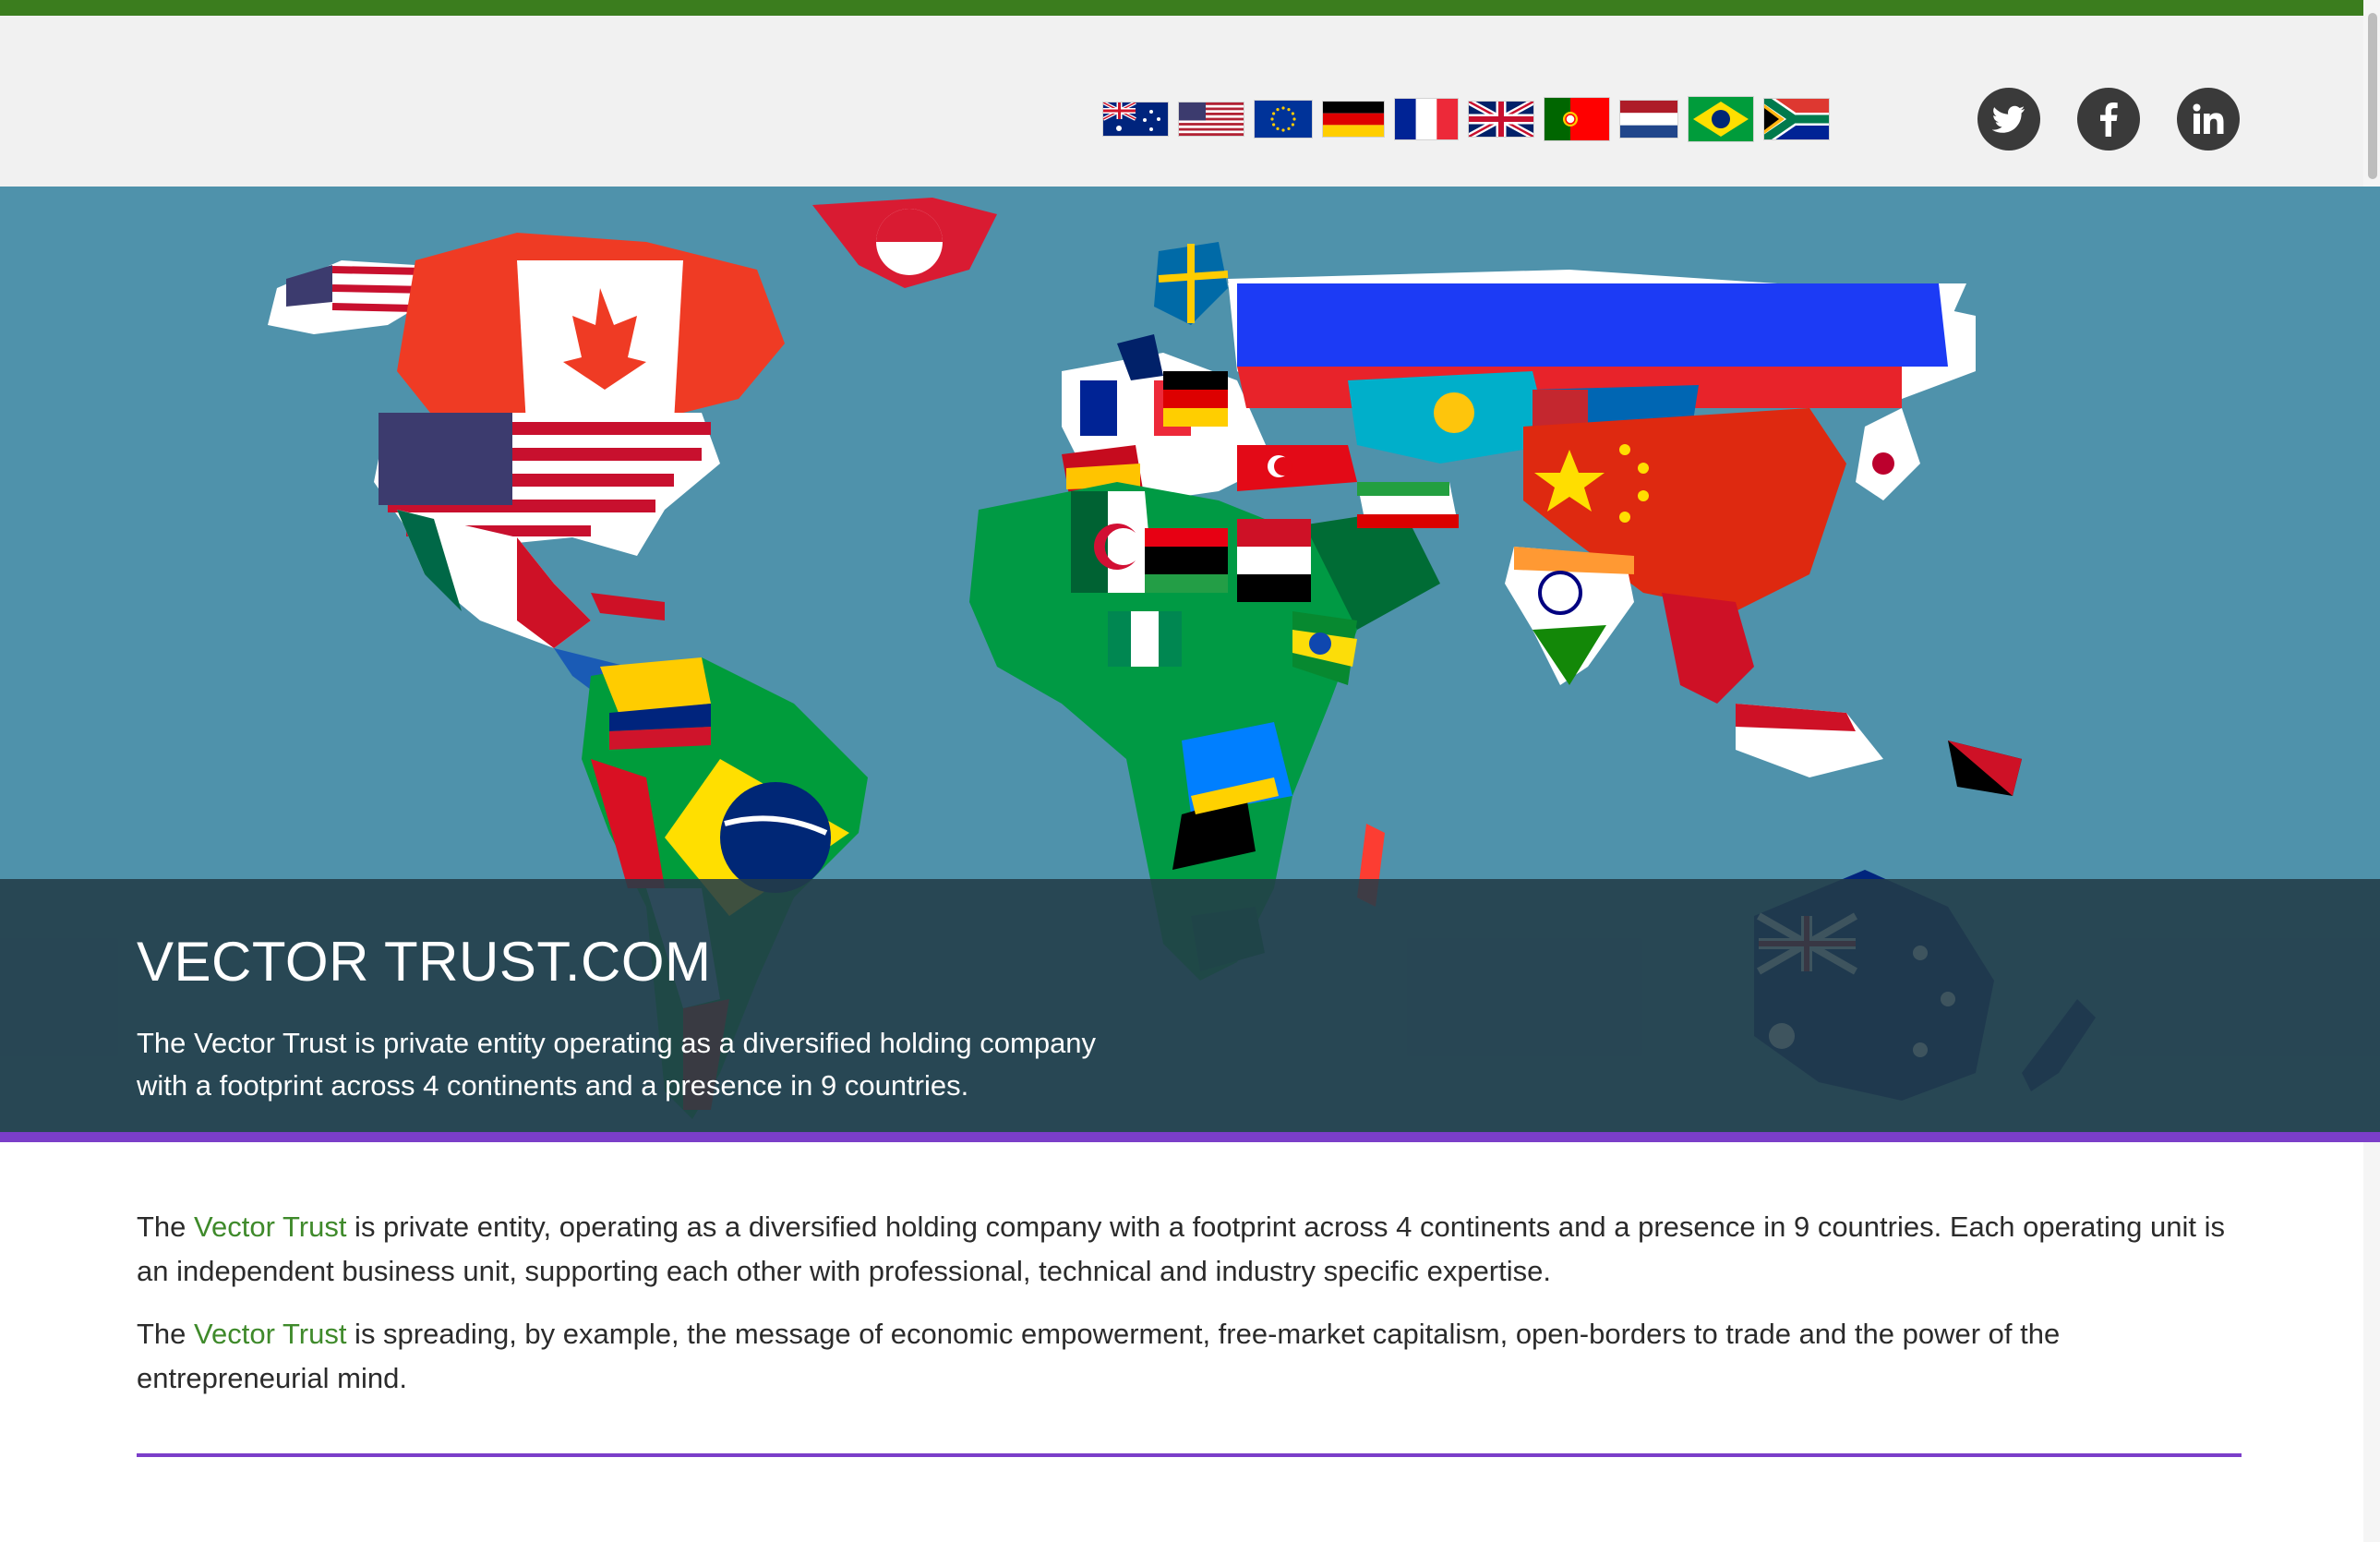 This screenshot has height=1542, width=2380. Describe the element at coordinates (1190, 1137) in the screenshot. I see `hero-bottom-accent` at that location.